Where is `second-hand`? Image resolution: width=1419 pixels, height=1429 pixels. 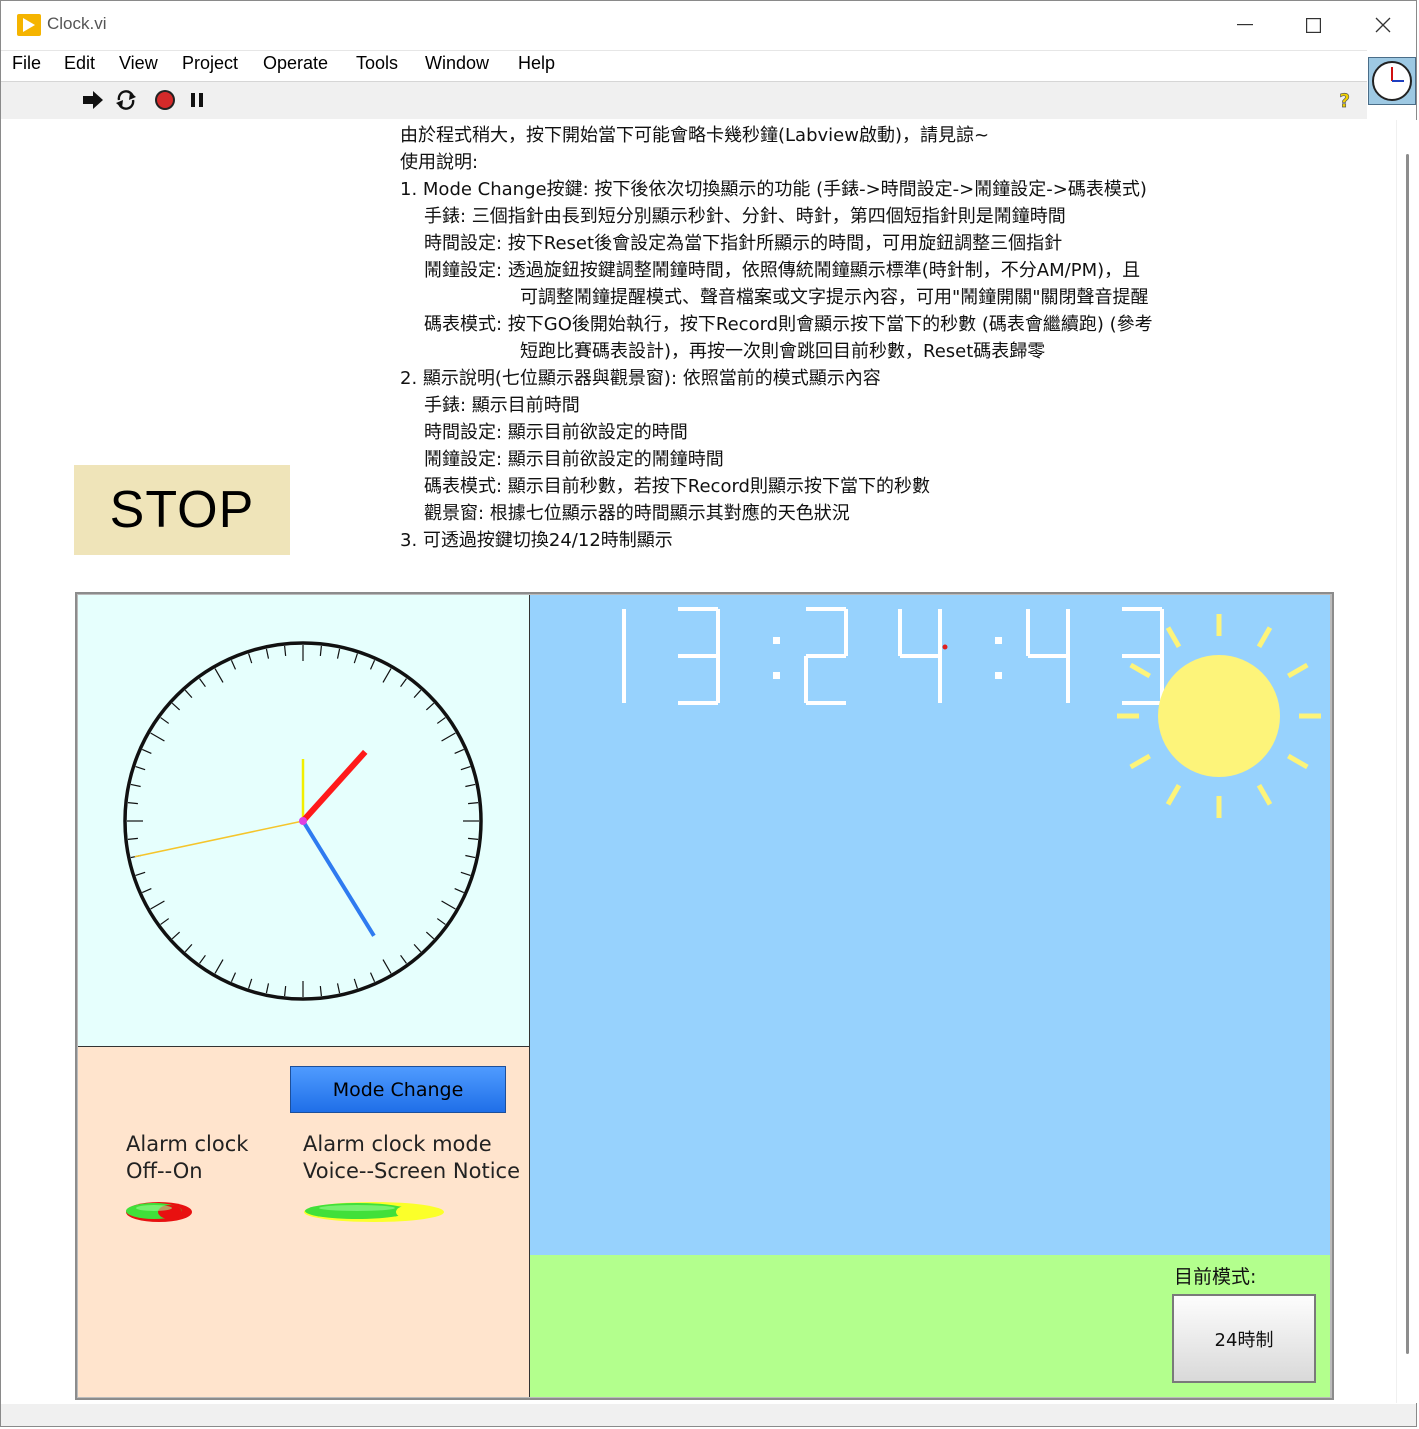
second-hand is located at coordinates (219, 839).